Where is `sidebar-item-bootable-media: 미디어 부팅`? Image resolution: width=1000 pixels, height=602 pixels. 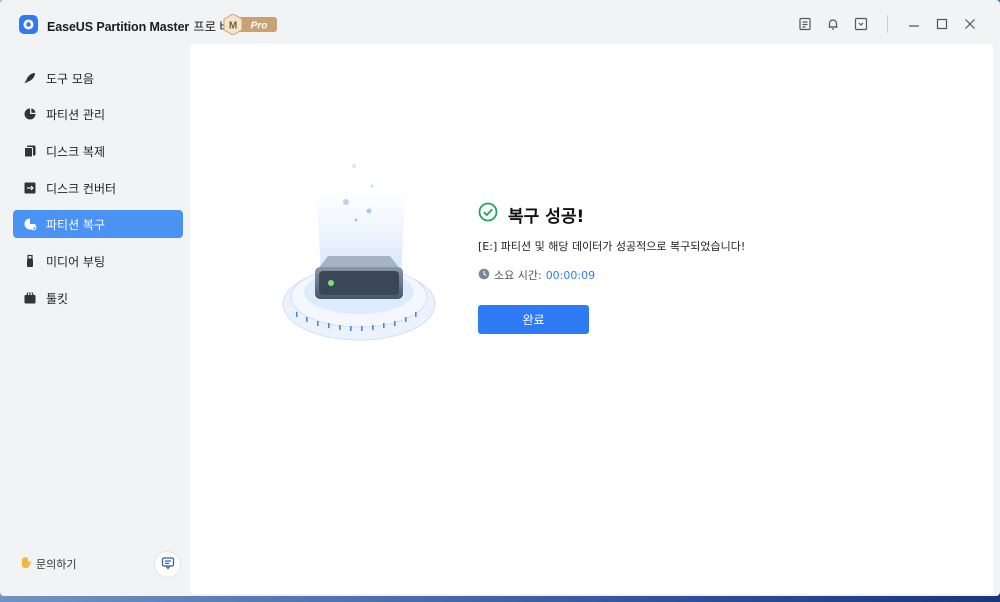 sidebar-item-bootable-media: 미디어 부팅 is located at coordinates (98, 261).